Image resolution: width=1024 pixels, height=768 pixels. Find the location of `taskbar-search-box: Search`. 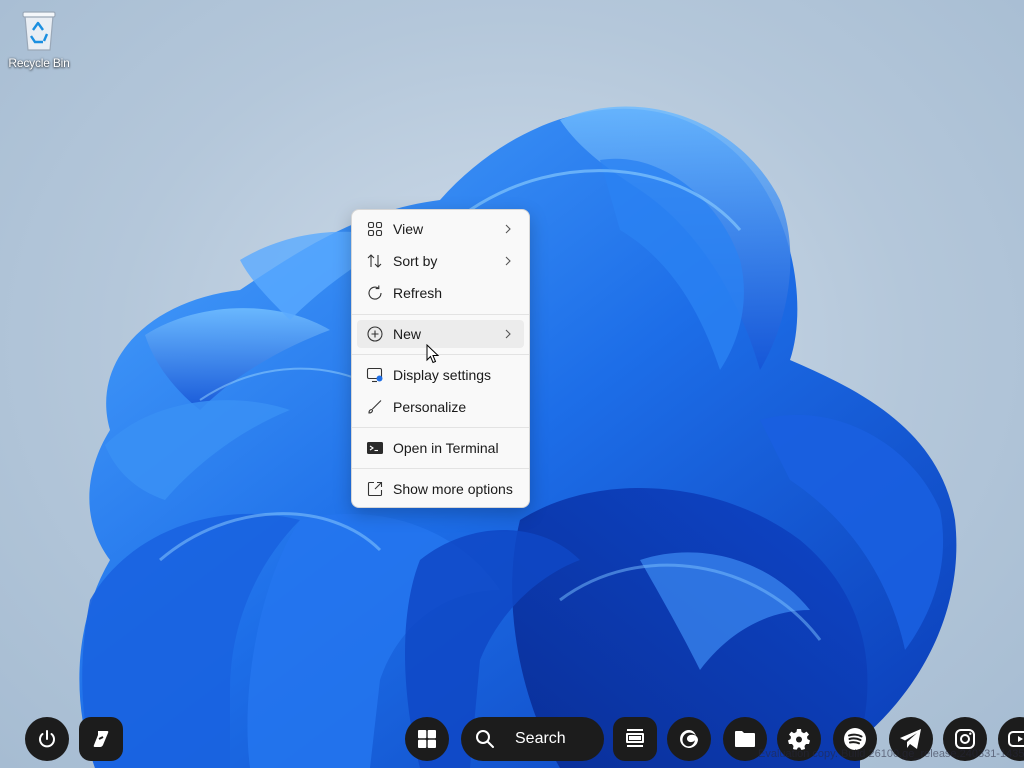

taskbar-search-box: Search is located at coordinates (532, 739).